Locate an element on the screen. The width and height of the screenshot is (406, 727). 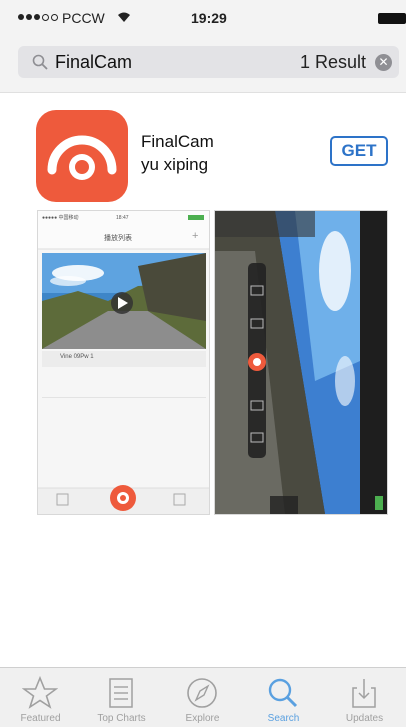
get-button: GET is located at coordinates (359, 151).